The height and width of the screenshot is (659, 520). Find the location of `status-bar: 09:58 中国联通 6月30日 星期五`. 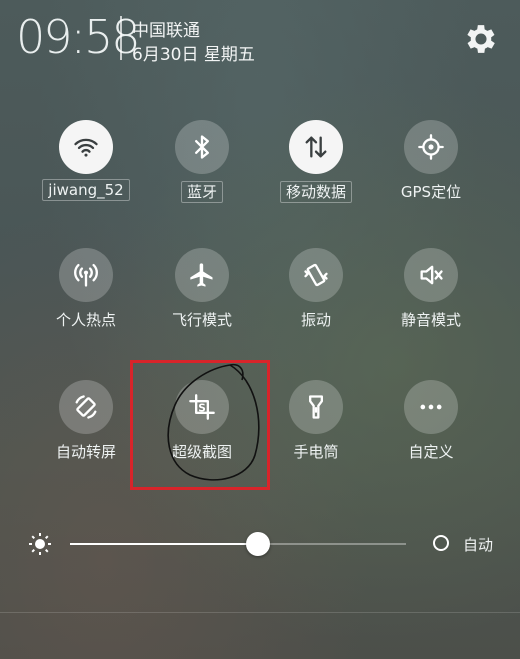

status-bar: 09:58 中国联通 6月30日 星期五 is located at coordinates (260, 40).